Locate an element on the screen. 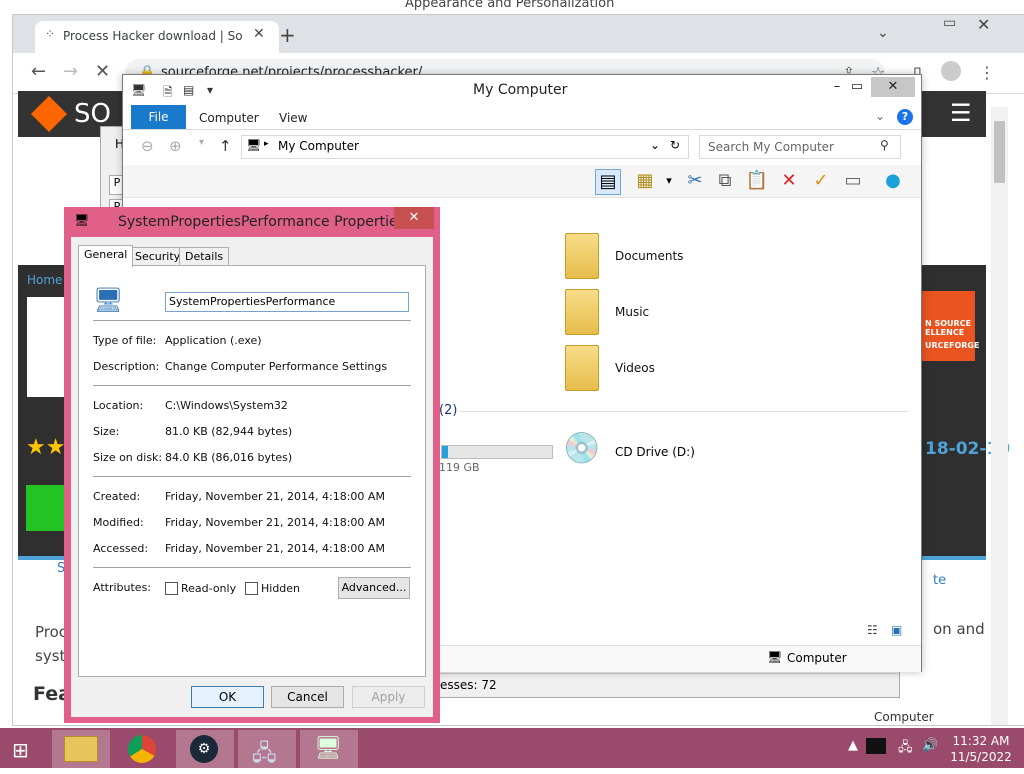 The width and height of the screenshot is (1024, 774). documents-folder-icon is located at coordinates (582, 256).